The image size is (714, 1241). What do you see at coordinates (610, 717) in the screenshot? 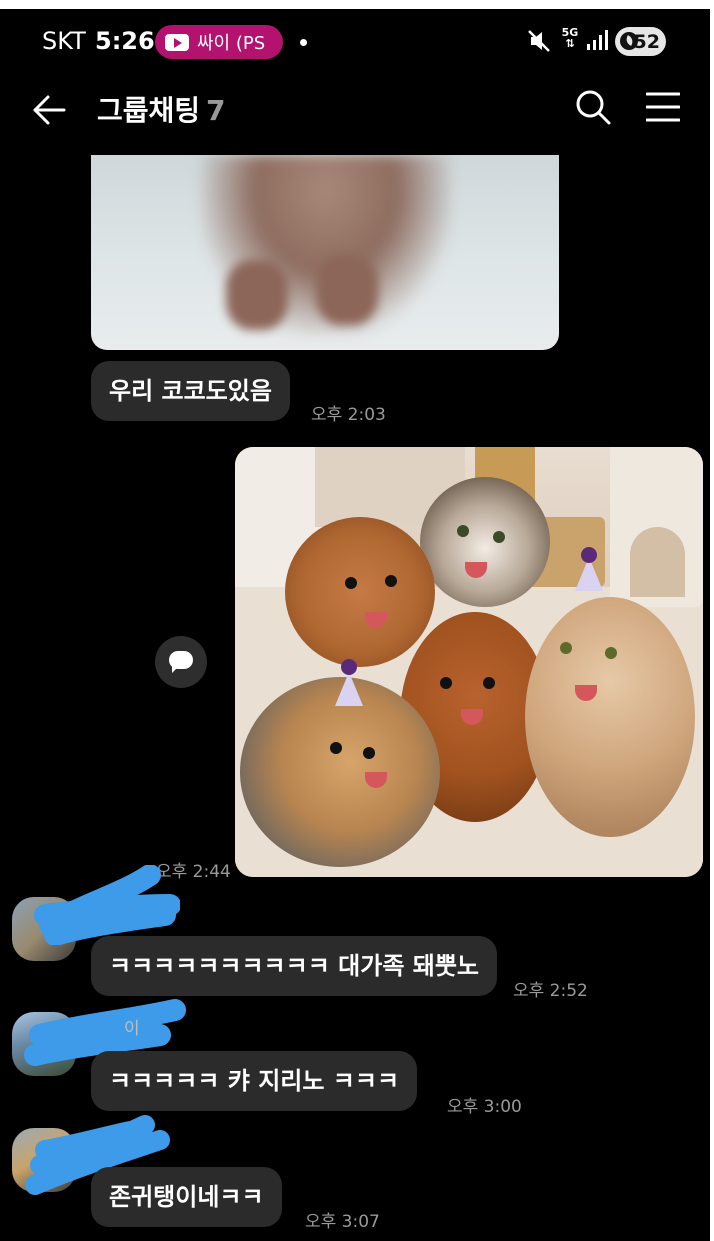
I see `ginger-cat` at bounding box center [610, 717].